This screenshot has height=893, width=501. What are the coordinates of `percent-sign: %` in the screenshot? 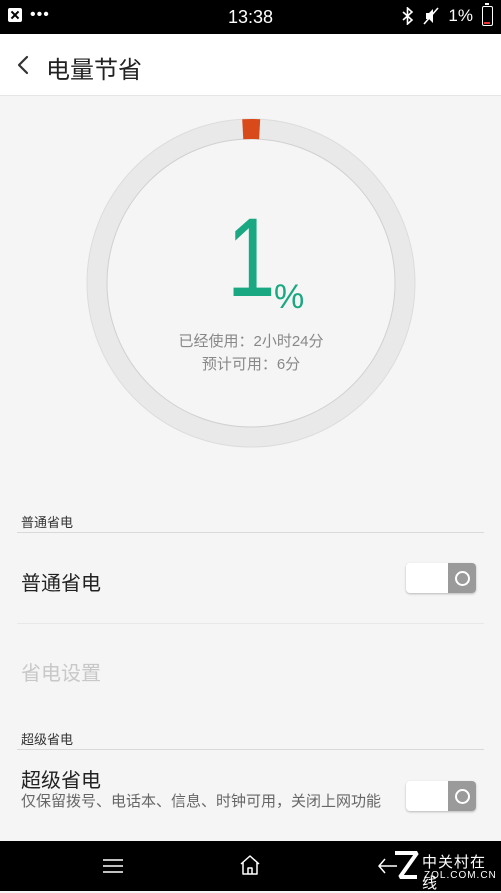 It's located at (289, 297).